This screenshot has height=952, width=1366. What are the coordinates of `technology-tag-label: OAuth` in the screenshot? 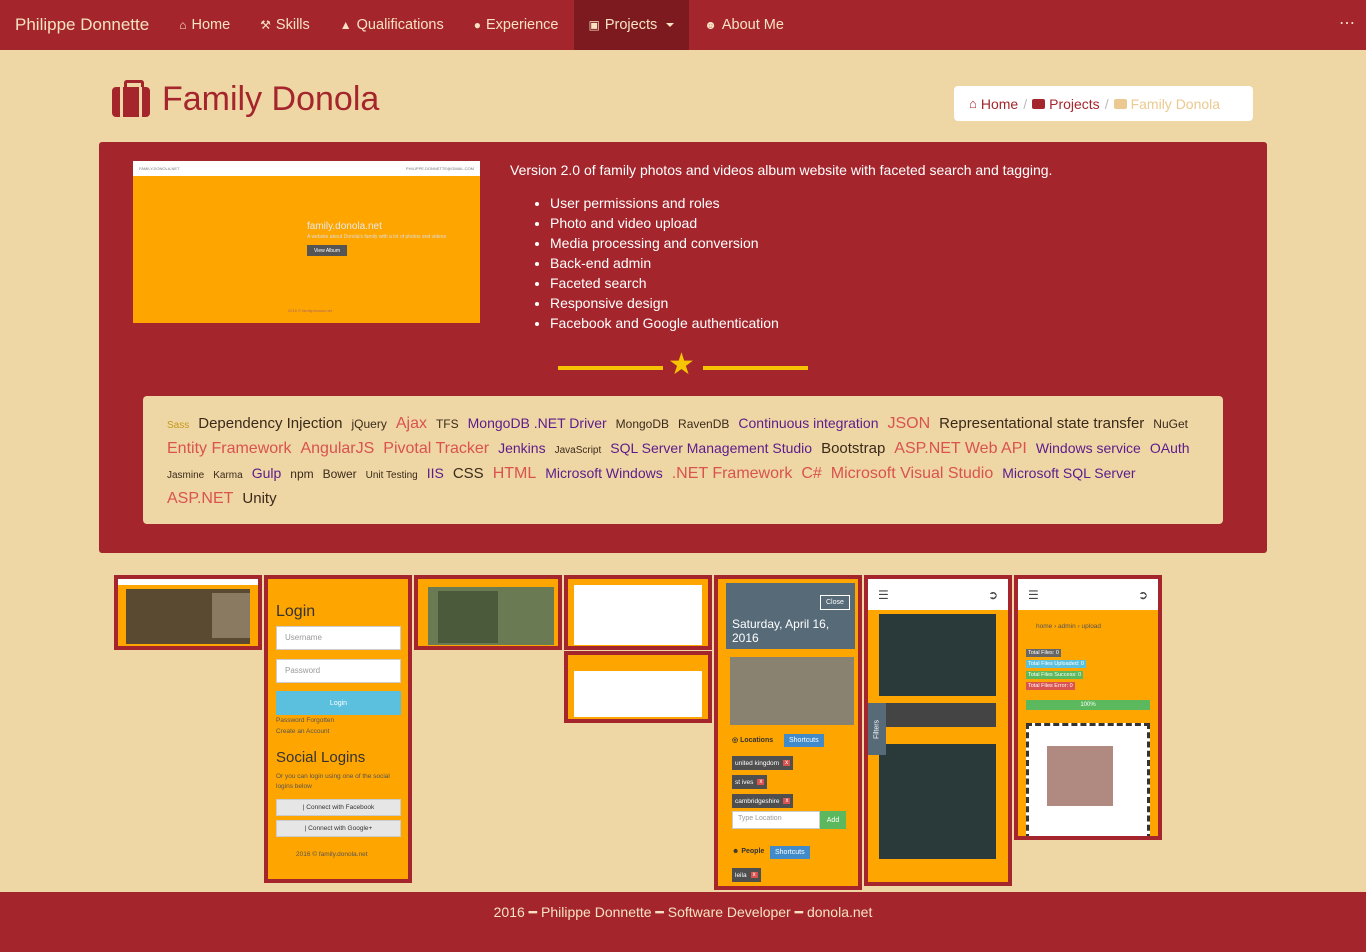 It's located at (1169, 448).